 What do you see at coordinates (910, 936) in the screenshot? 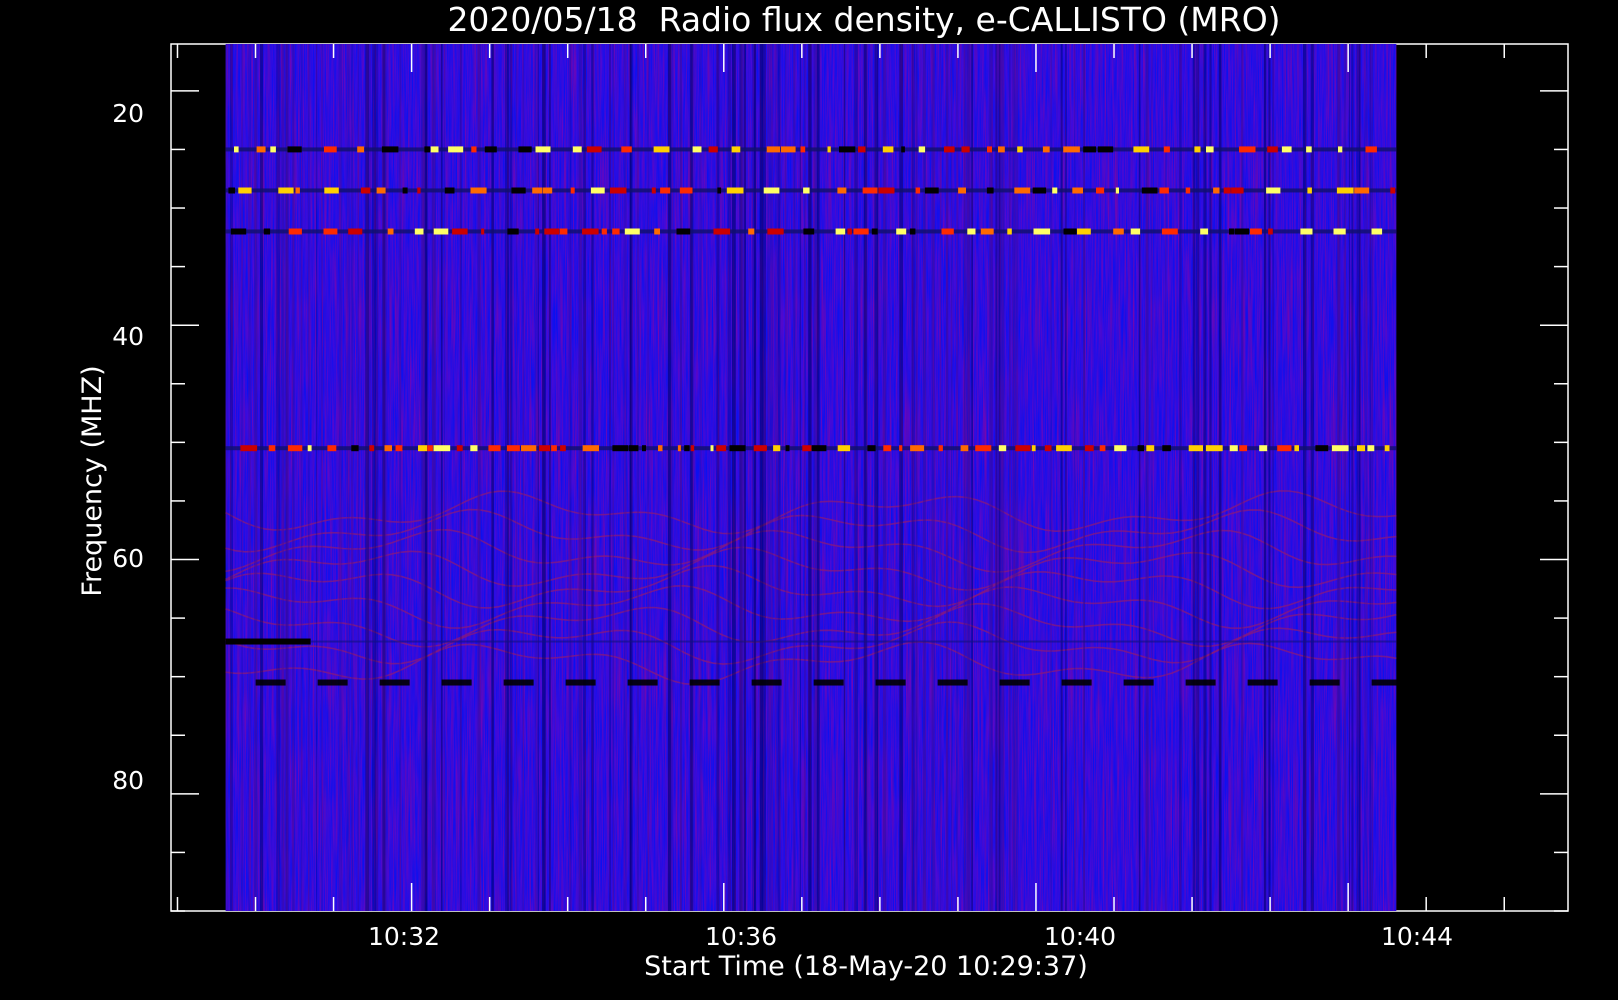
I see `x-tick-labels: 10:32 10:36 10:40 10:44` at bounding box center [910, 936].